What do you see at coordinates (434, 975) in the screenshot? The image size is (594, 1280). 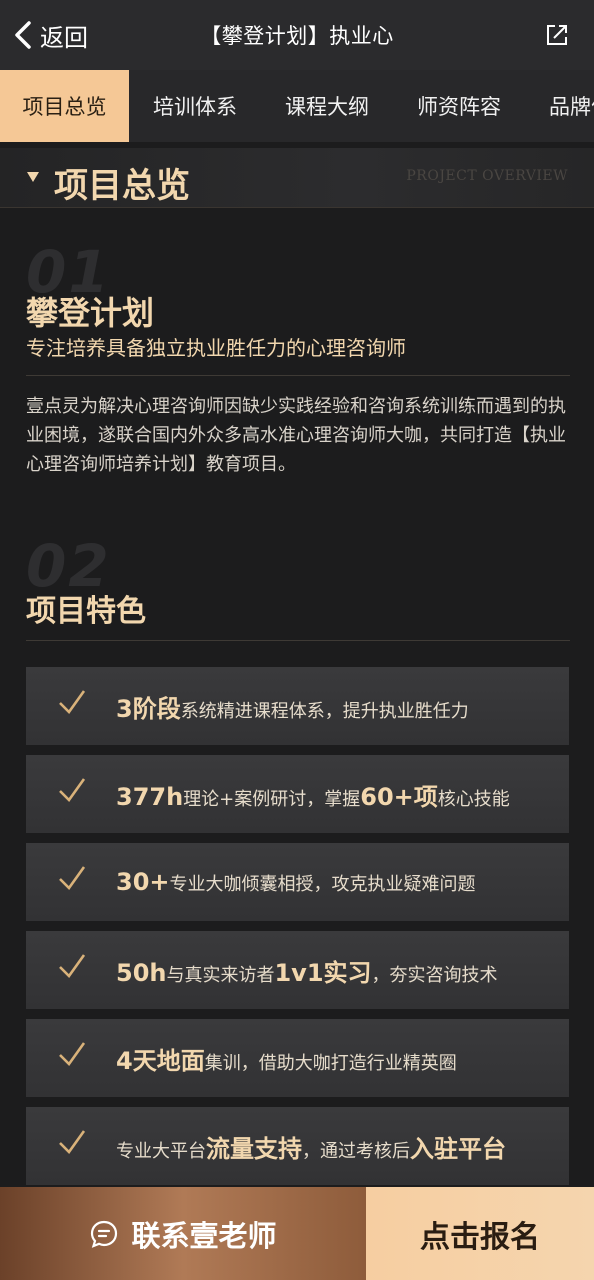 I see `feature-label: ，夯实咨询技术` at bounding box center [434, 975].